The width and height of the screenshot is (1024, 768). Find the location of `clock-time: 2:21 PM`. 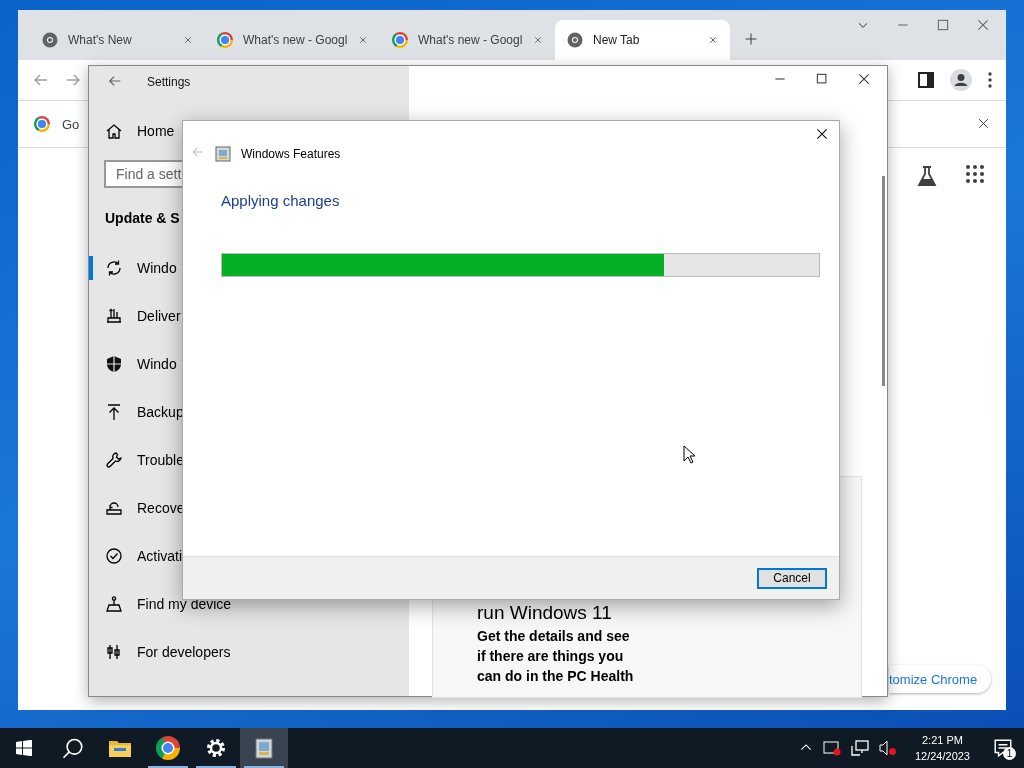

clock-time: 2:21 PM is located at coordinates (942, 740).